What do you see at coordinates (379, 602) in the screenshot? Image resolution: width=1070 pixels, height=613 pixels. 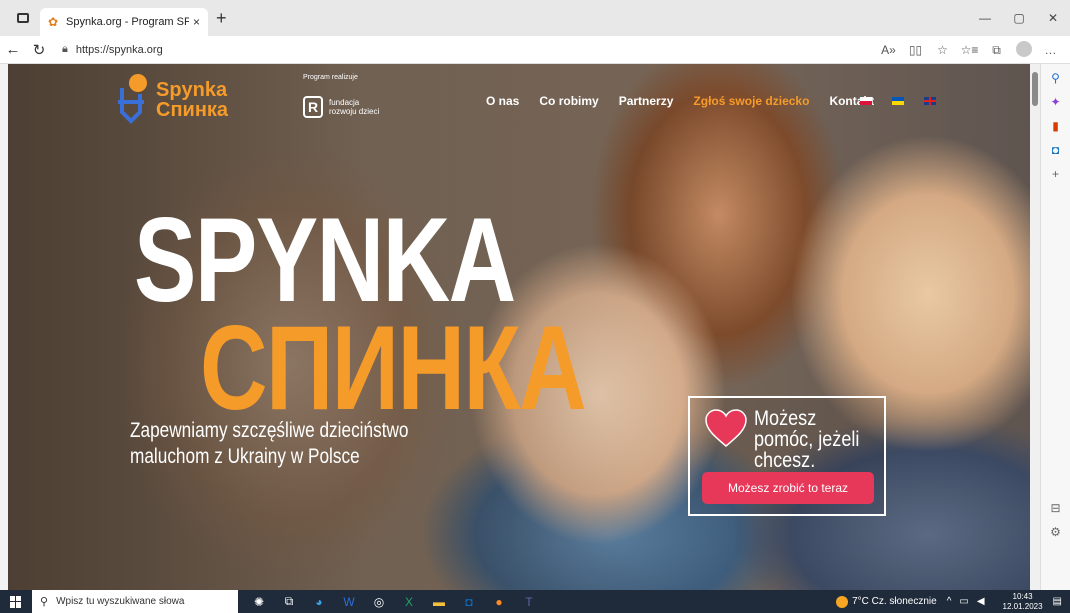 I see `camera-icon: ◎` at bounding box center [379, 602].